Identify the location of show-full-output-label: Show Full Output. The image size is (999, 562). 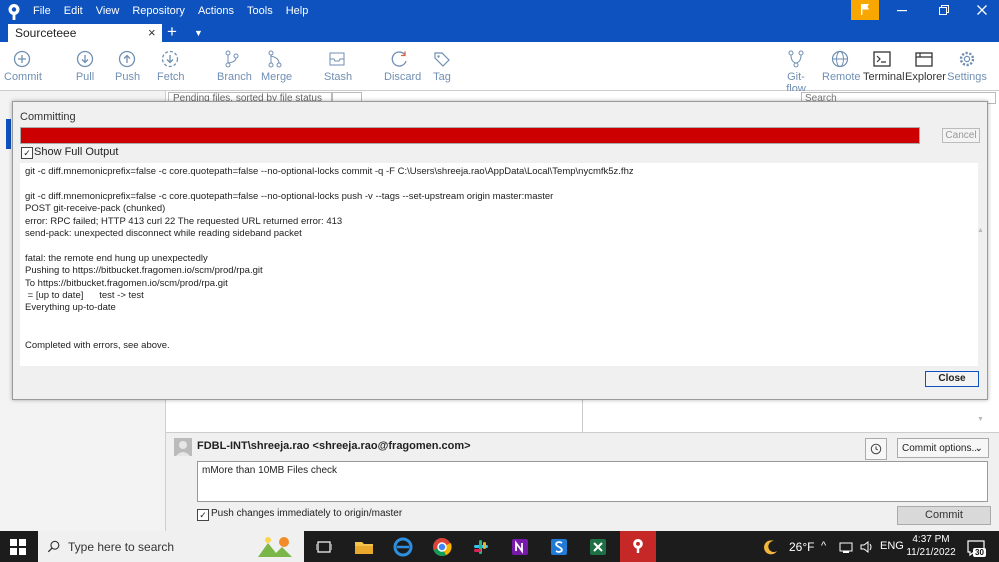
(76, 152).